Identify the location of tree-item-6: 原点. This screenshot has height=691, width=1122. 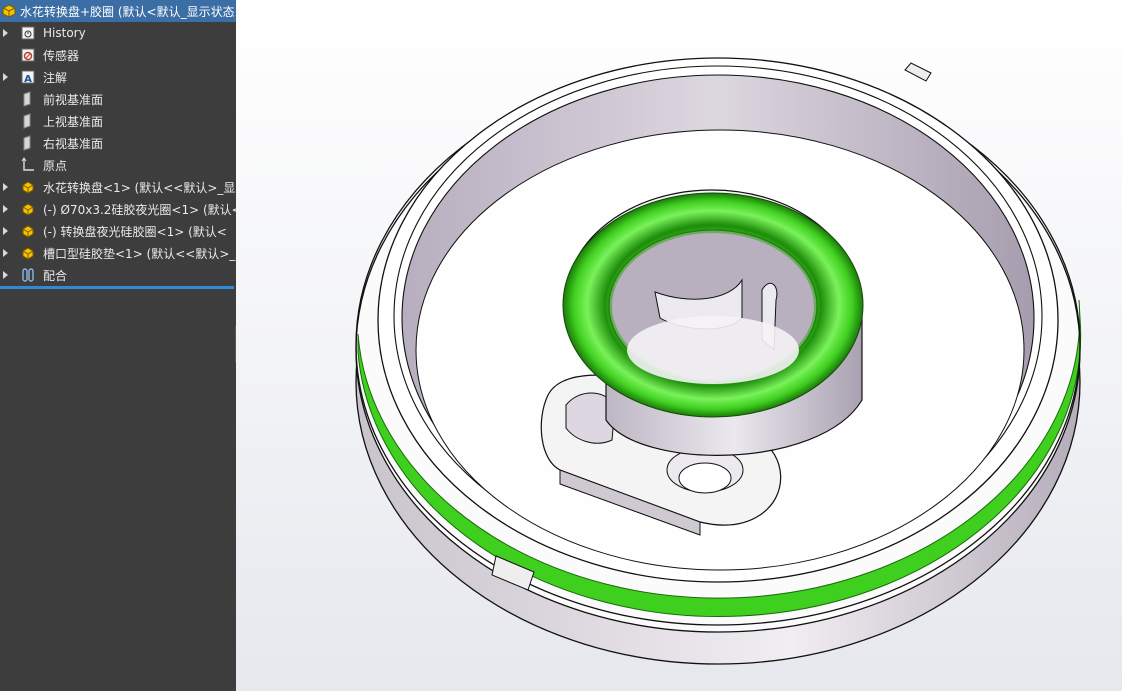
(118, 165).